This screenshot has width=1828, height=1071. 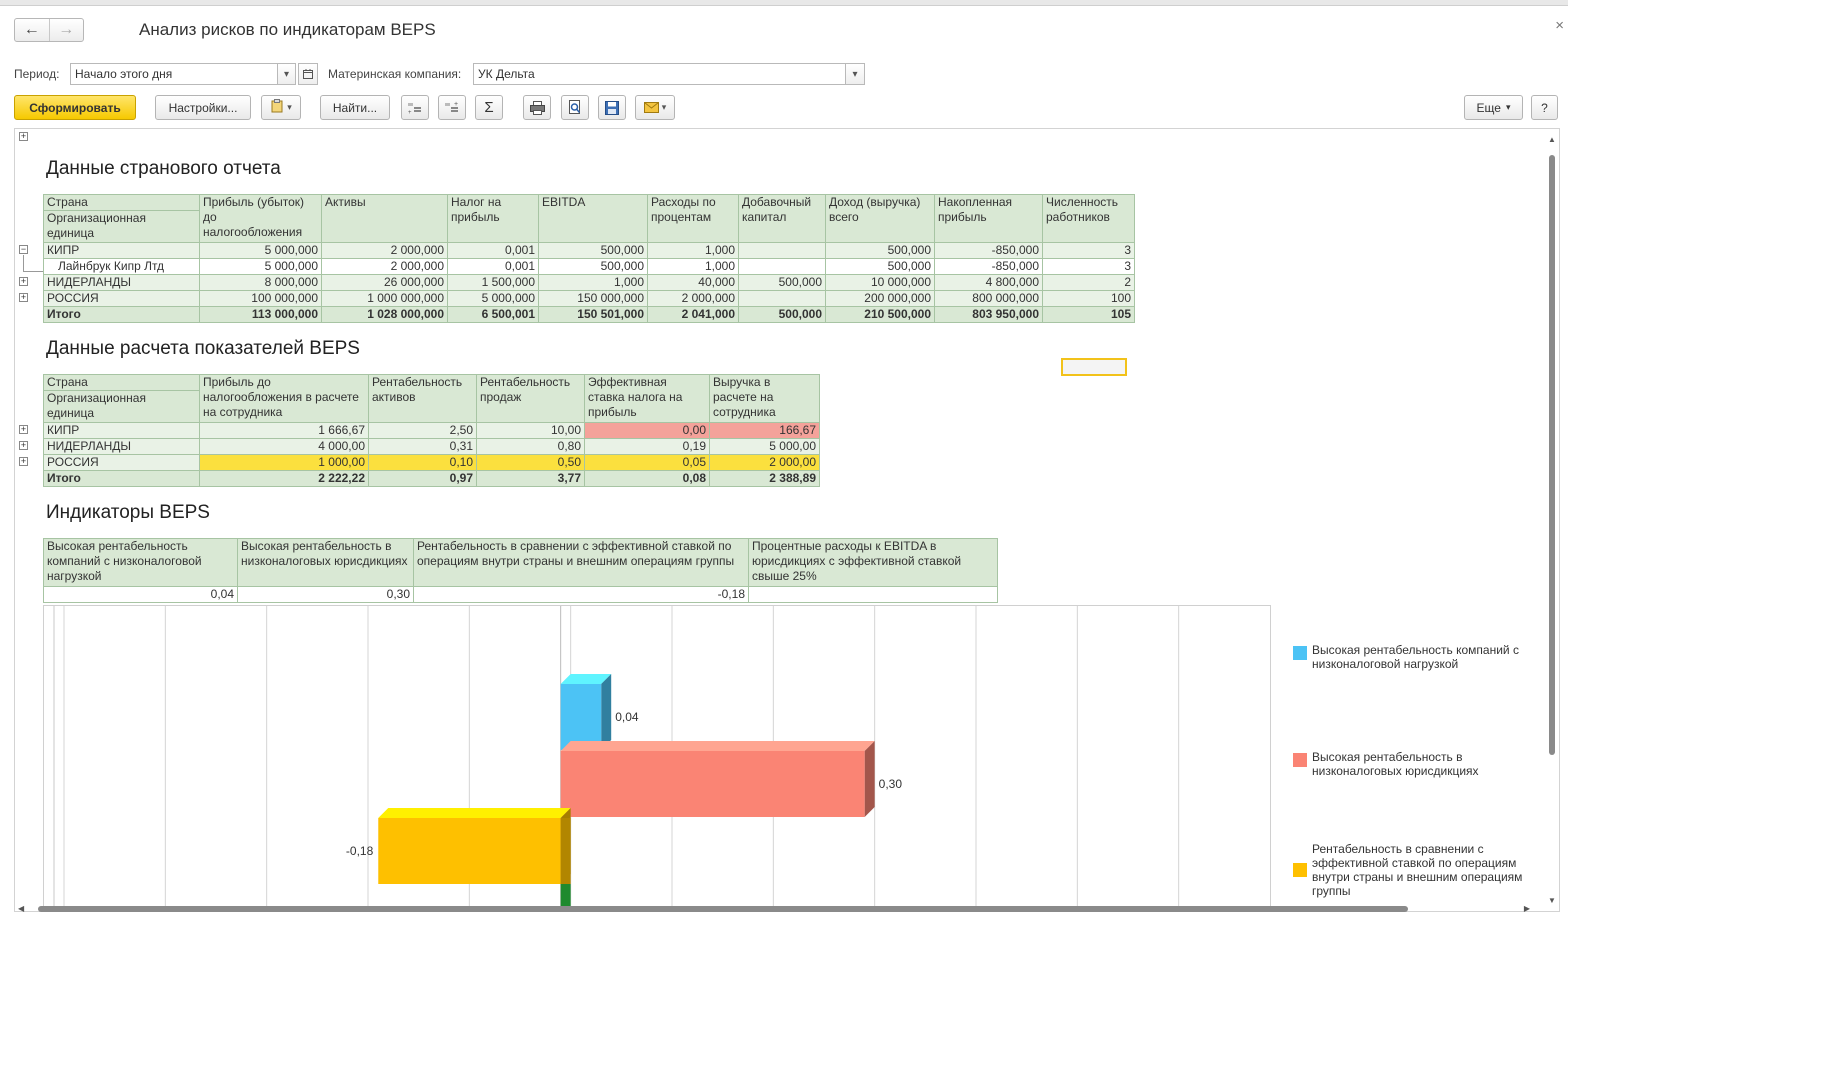 What do you see at coordinates (1552, 900) in the screenshot?
I see `scroll-down-icon: ▼` at bounding box center [1552, 900].